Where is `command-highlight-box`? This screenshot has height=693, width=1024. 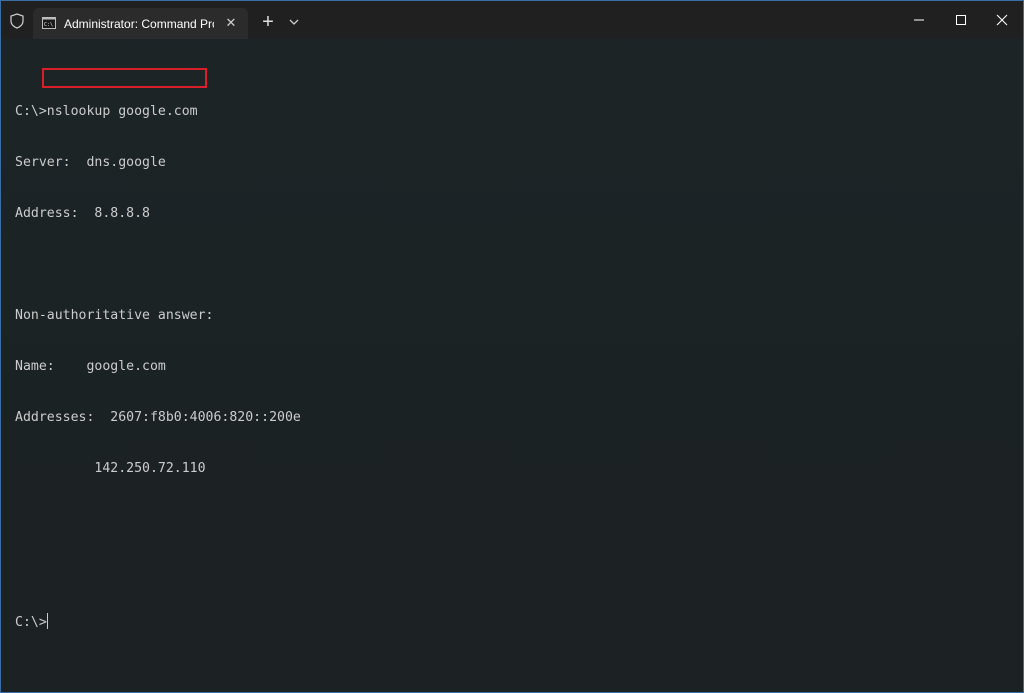
command-highlight-box is located at coordinates (124, 78).